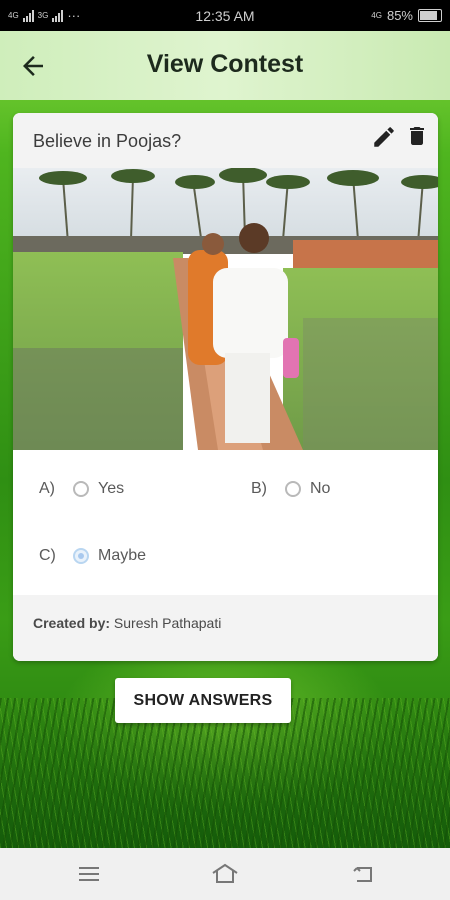 The height and width of the screenshot is (900, 450). Describe the element at coordinates (399, 15) in the screenshot. I see `battery-percent: 85%` at that location.